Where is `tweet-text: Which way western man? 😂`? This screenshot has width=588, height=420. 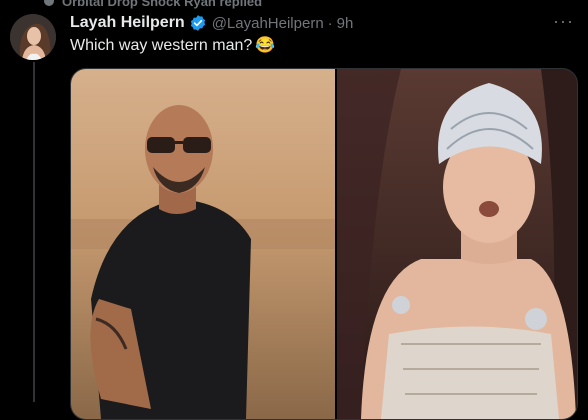
tweet-text: Which way western man? 😂 is located at coordinates (172, 45).